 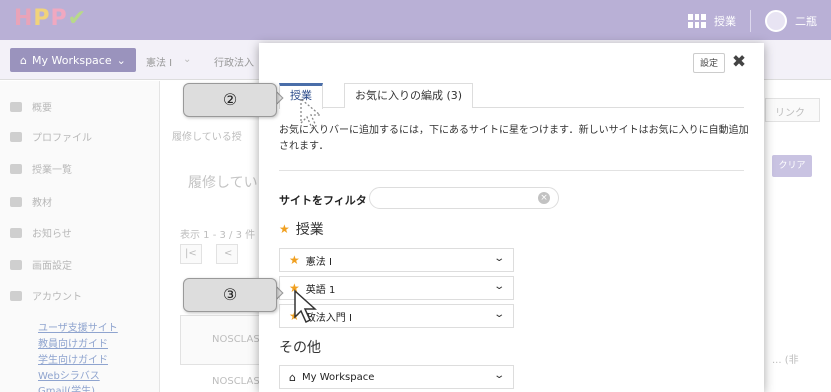 I want to click on close-icon: ✖, so click(x=739, y=62).